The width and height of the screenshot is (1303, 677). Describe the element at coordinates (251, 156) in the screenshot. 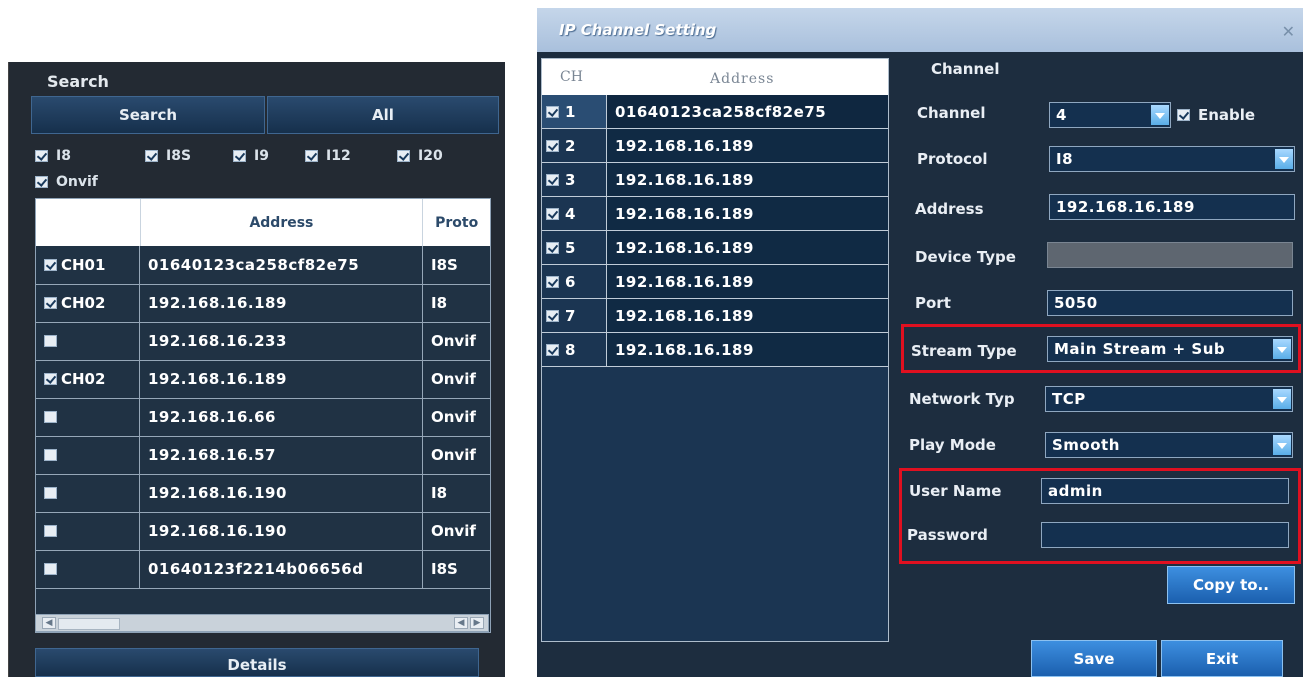

I see `filter-i9: I9` at that location.